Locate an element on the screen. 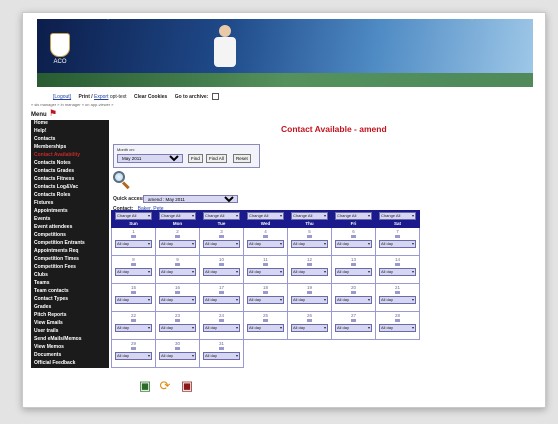 The height and width of the screenshot is (424, 558). archive-checkbox is located at coordinates (215, 96).